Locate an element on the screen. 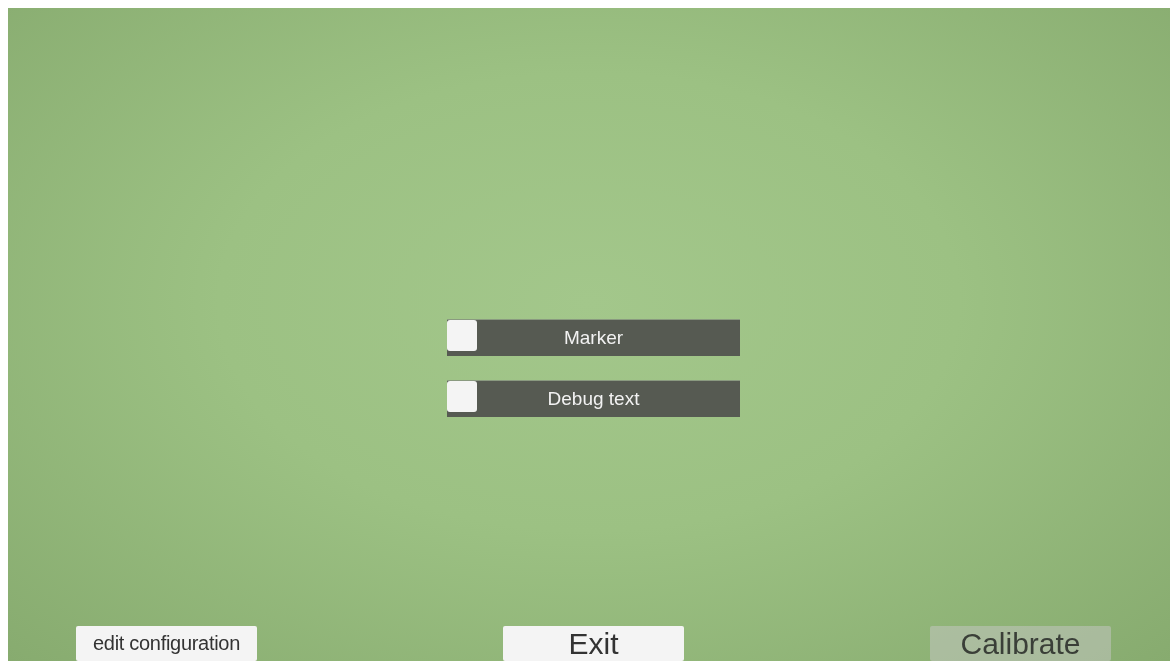 The height and width of the screenshot is (661, 1170). toggle-row: Debug text is located at coordinates (593, 398).